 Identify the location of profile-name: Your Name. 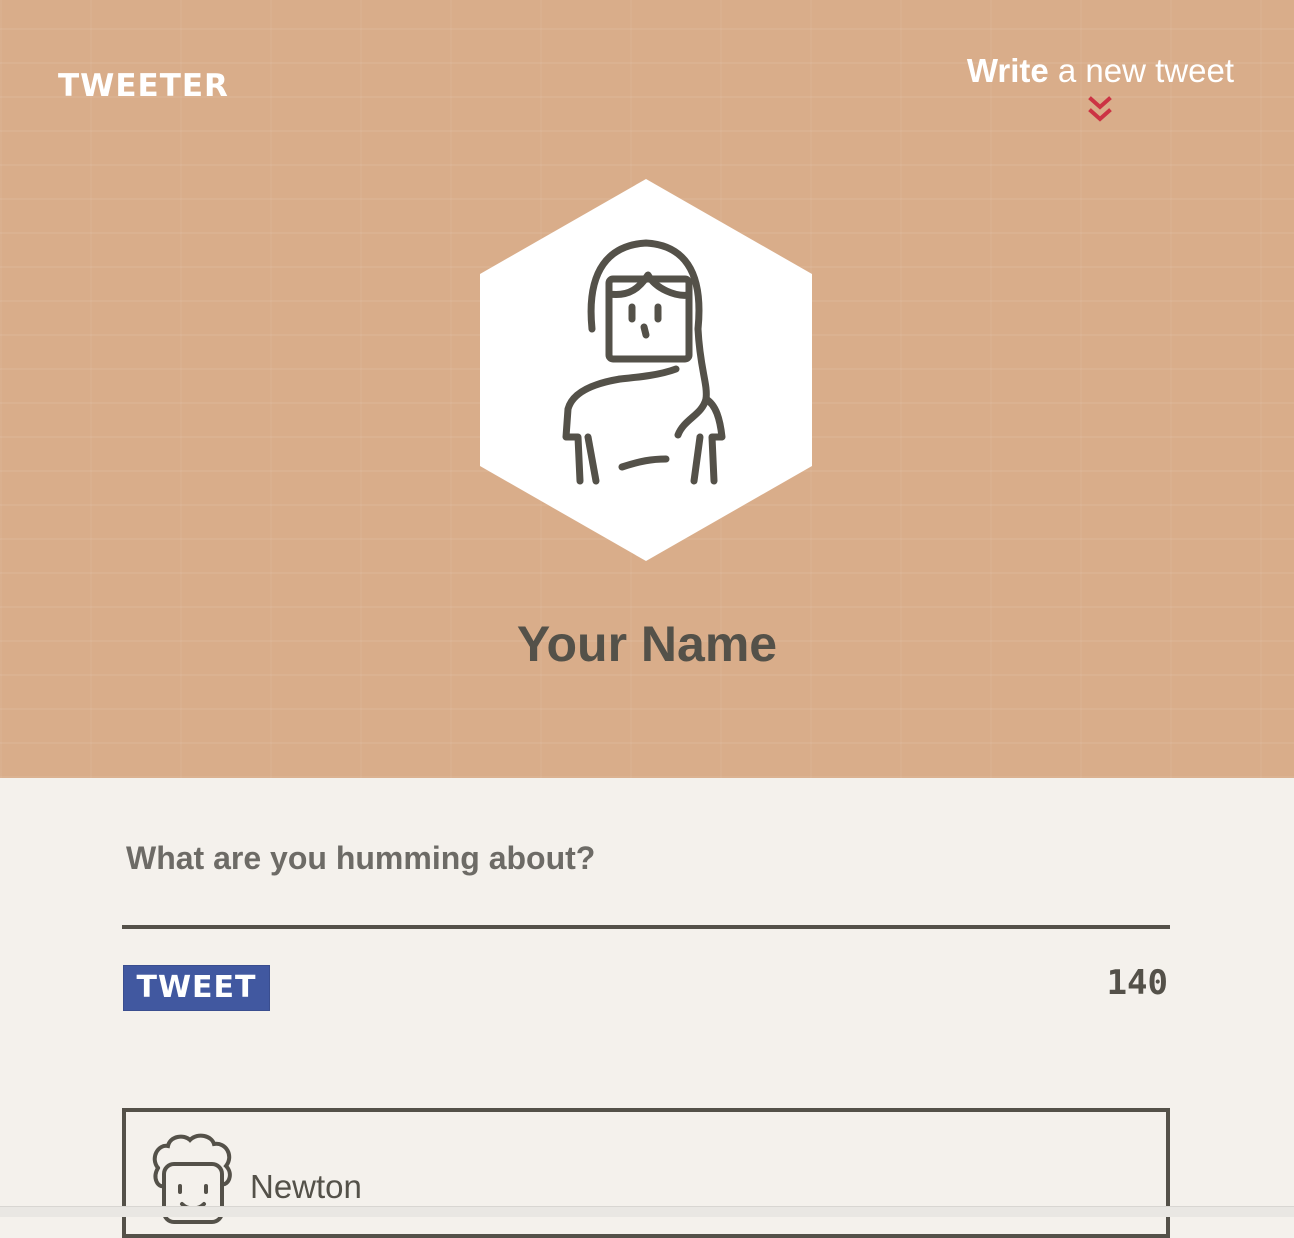
(647, 644).